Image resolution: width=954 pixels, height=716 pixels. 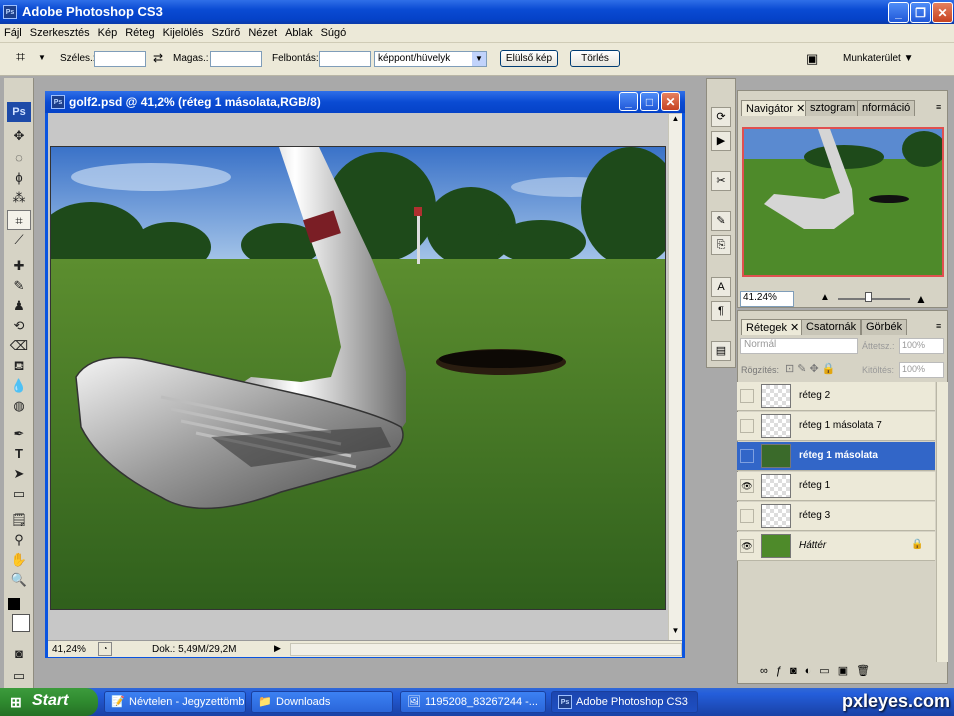 I want to click on panel-menu-icon: ≡, so click(x=938, y=107).